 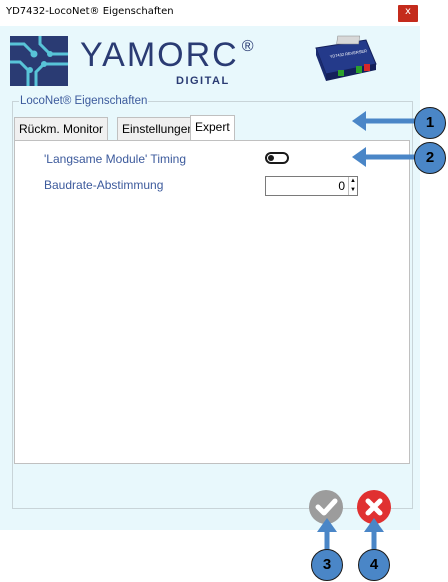 What do you see at coordinates (115, 159) in the screenshot?
I see `slow-modules-timing-label: 'Langsame Module' Timing` at bounding box center [115, 159].